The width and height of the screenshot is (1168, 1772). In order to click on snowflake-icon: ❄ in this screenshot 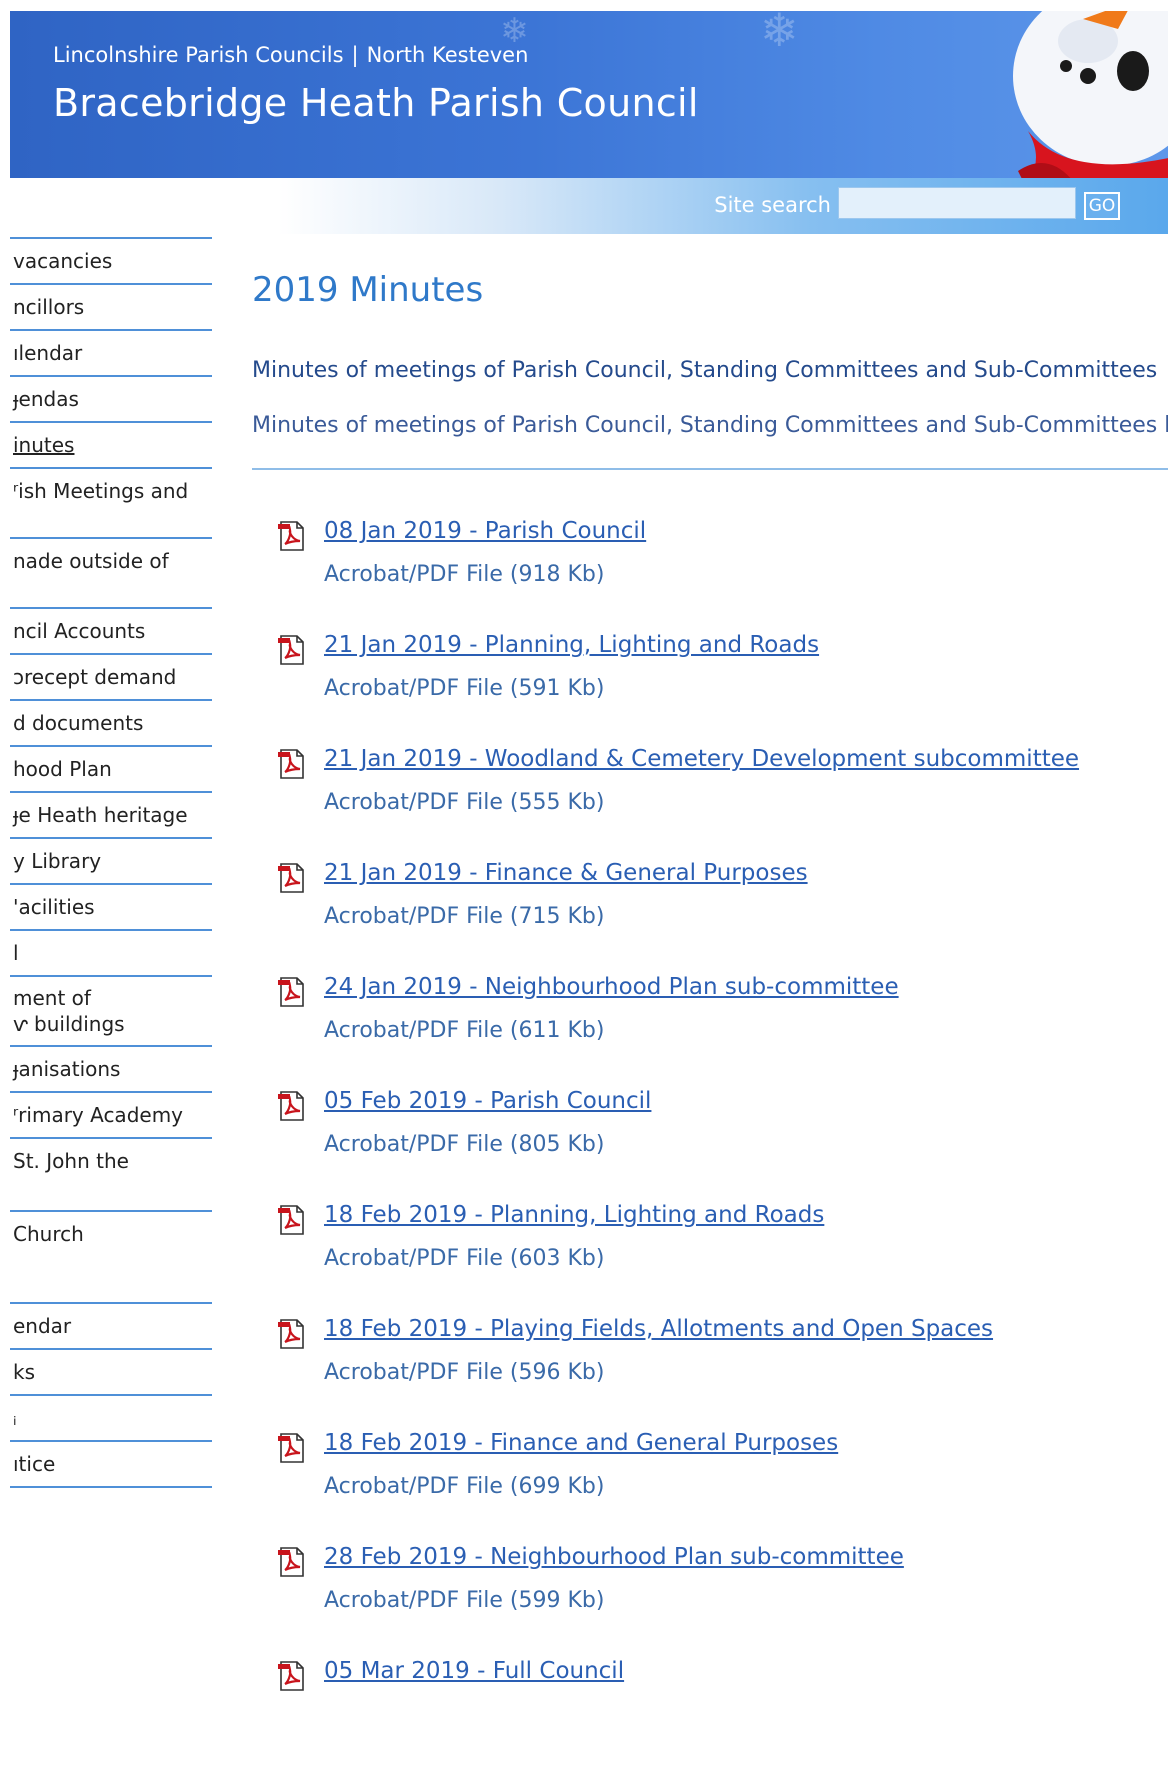, I will do `click(779, 34)`.